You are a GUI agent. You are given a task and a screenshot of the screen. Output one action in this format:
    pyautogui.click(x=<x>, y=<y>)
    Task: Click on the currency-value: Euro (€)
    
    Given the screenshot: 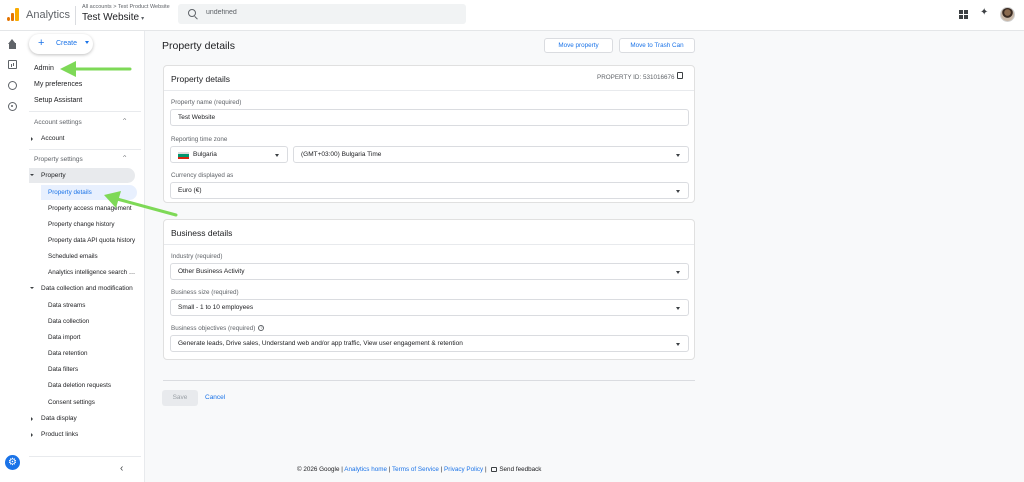 What is the action you would take?
    pyautogui.click(x=190, y=190)
    